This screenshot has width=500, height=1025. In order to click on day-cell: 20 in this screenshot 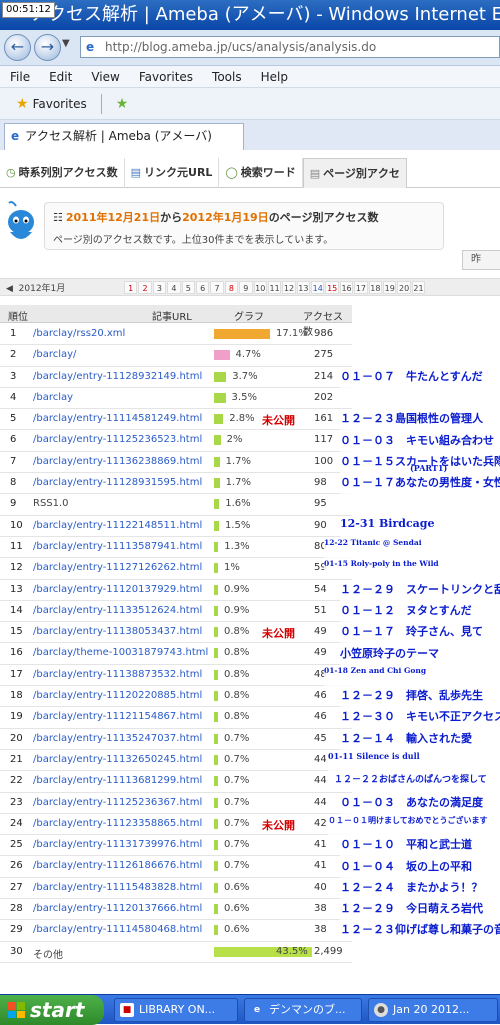, I will do `click(404, 287)`.